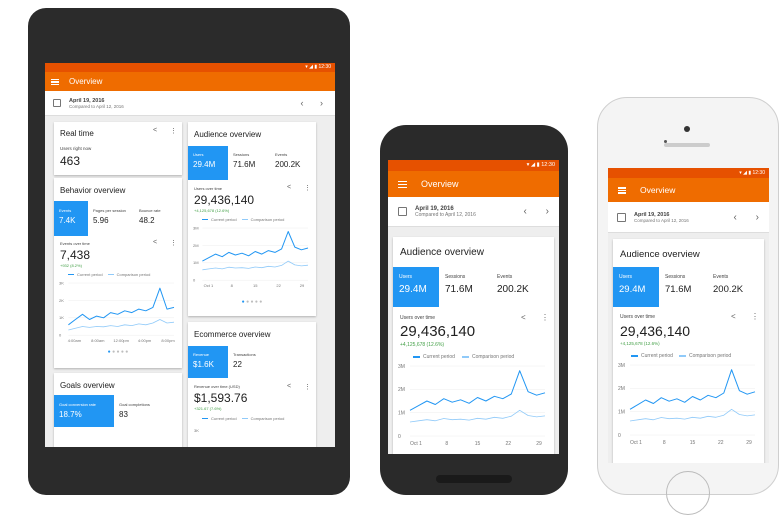 The image size is (779, 515). Describe the element at coordinates (442, 252) in the screenshot. I see `card-title: Audience overview` at that location.